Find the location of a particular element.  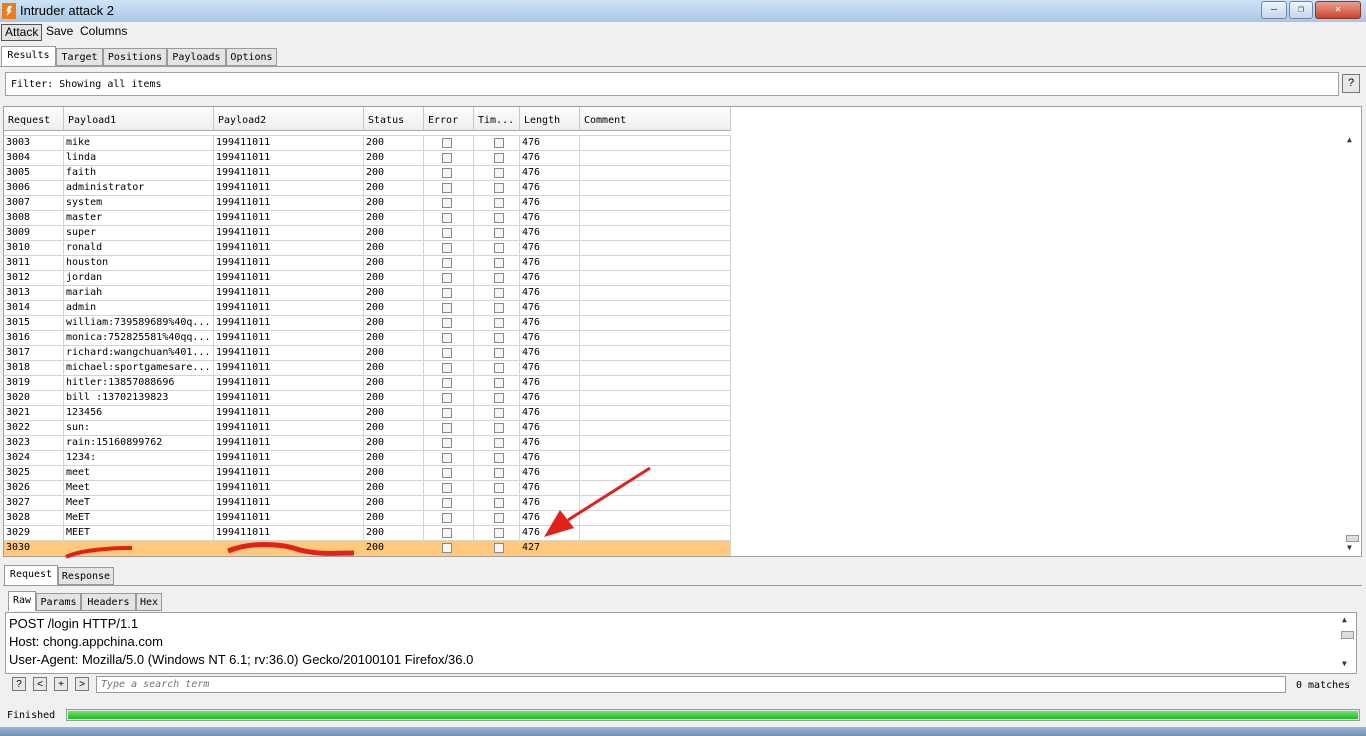

table-row: 3022 sun: 199411011 200 476 is located at coordinates (367, 428).